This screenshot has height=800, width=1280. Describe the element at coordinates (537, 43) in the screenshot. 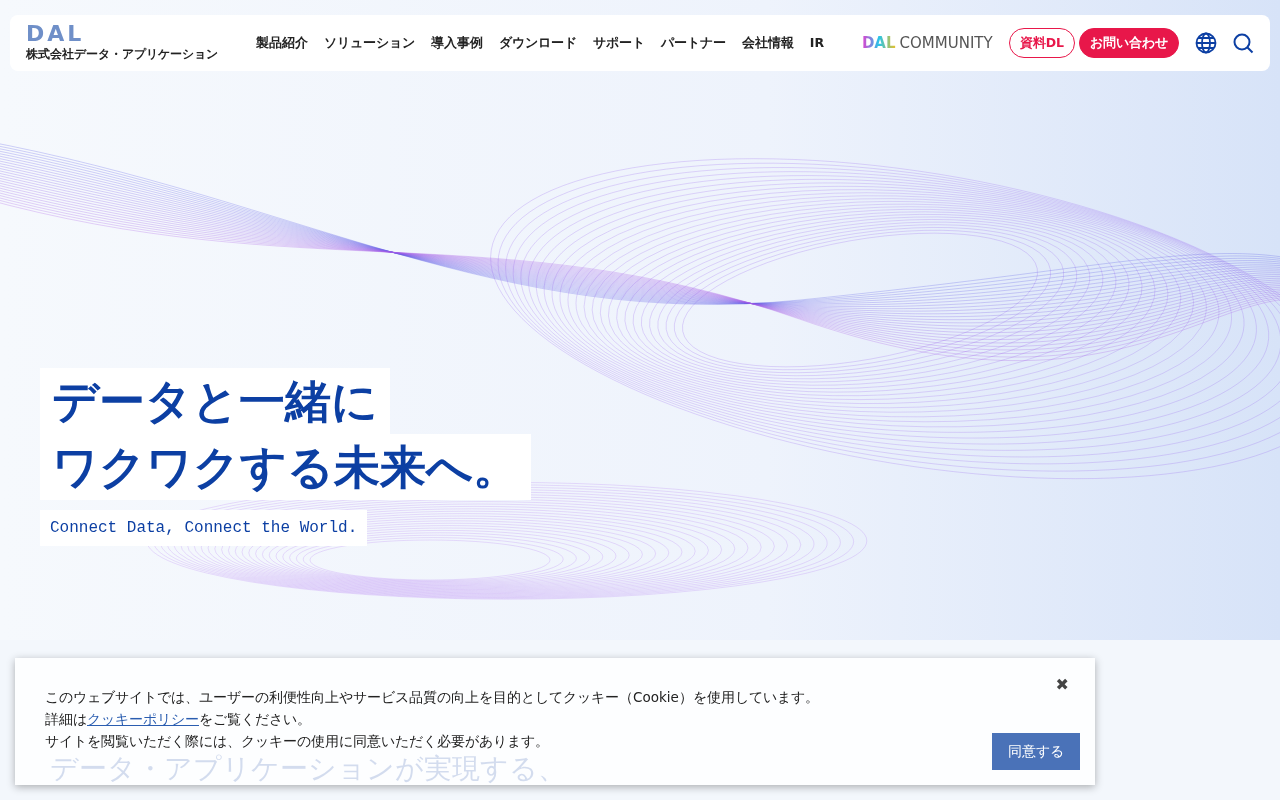

I see `nav-link: ダウンロード` at that location.